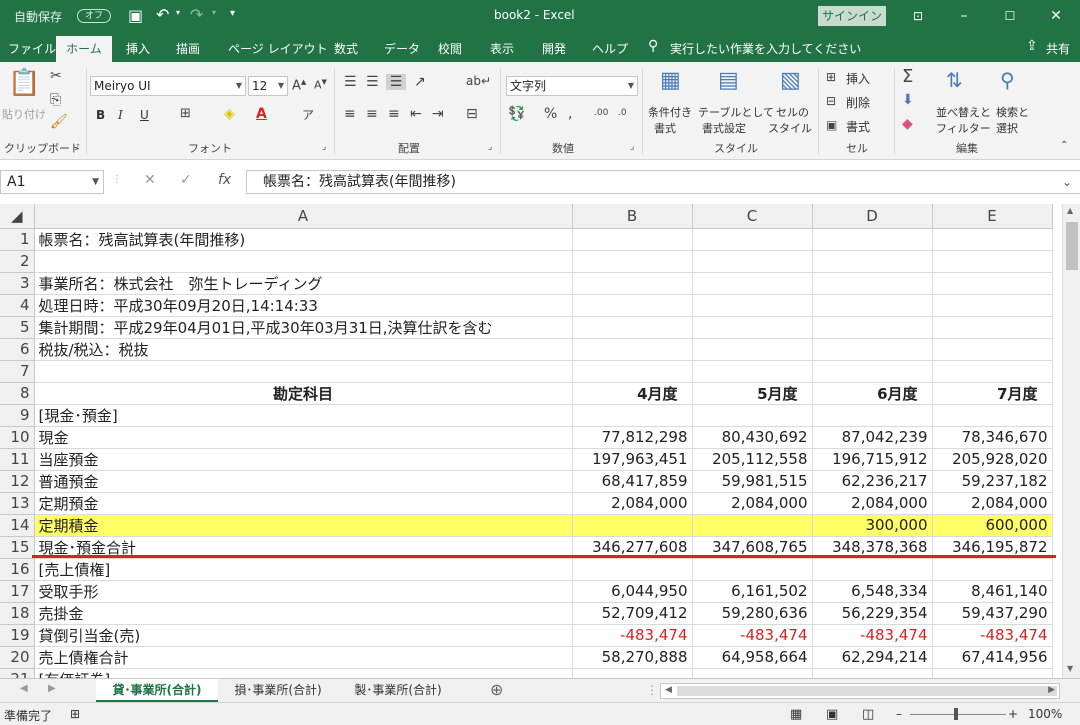 This screenshot has width=1080, height=725. Describe the element at coordinates (752, 349) in the screenshot. I see `cell-c6` at that location.